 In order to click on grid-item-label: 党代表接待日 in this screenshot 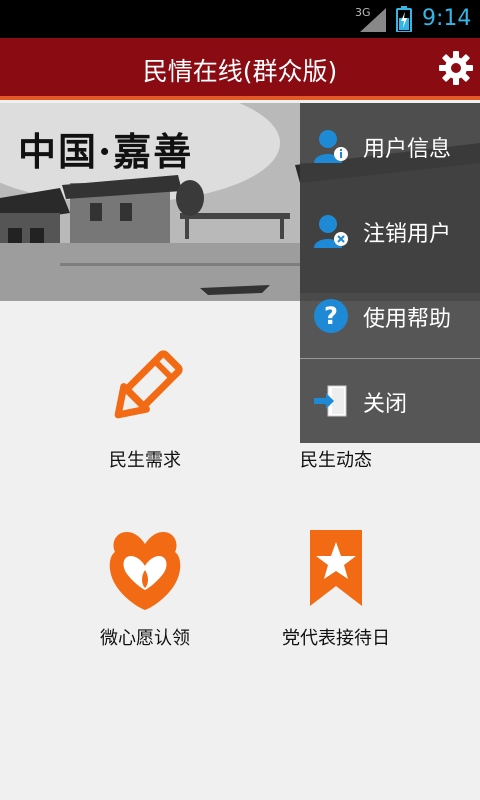, I will do `click(336, 638)`.